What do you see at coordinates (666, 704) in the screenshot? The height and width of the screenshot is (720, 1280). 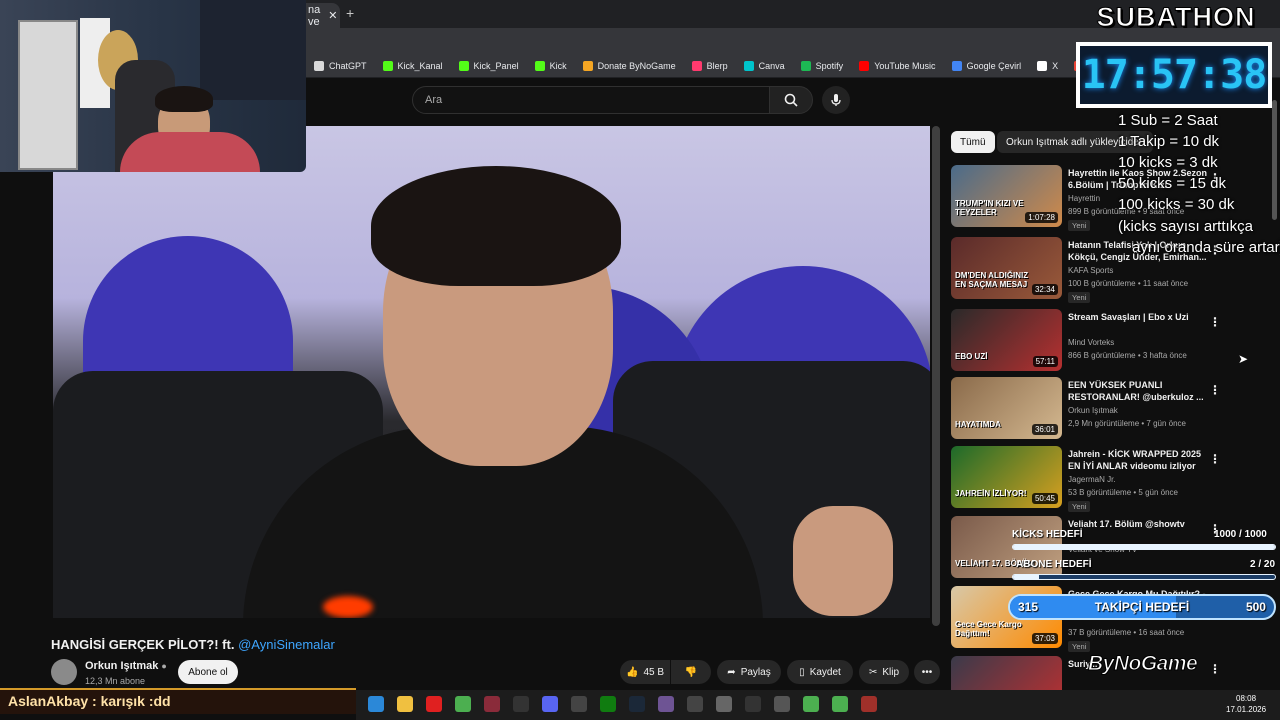 I see `github-icon` at bounding box center [666, 704].